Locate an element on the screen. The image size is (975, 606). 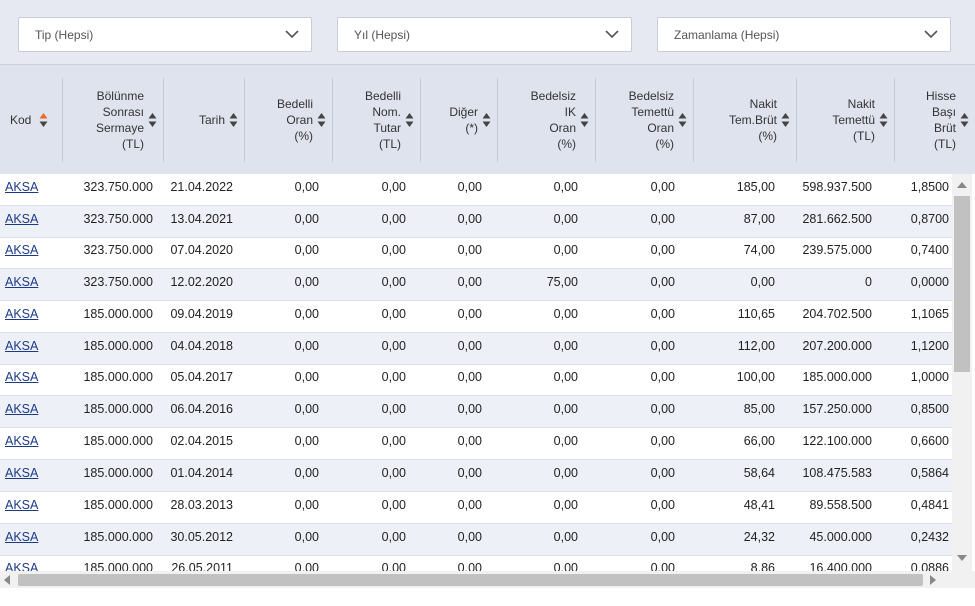
cell-tarih: 28.03.2013 is located at coordinates (201, 505).